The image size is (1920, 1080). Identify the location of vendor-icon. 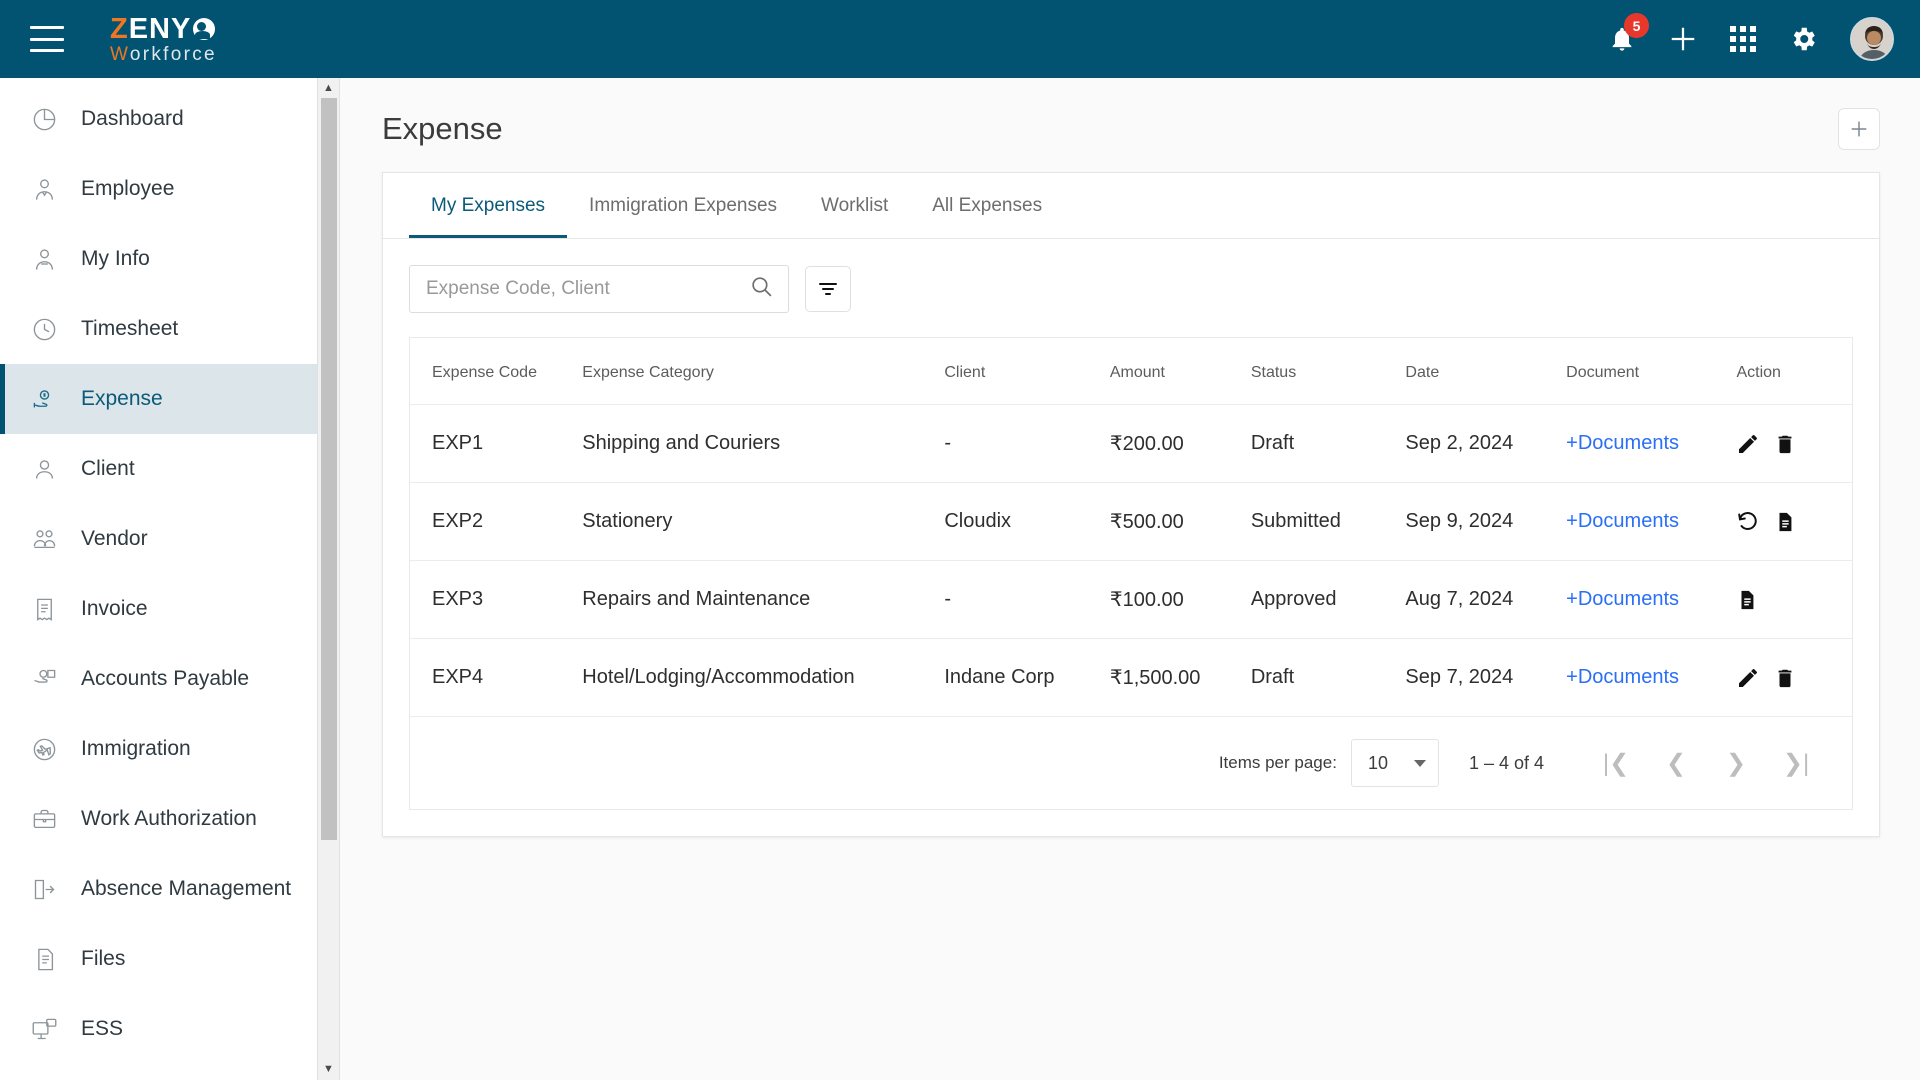
(52, 539).